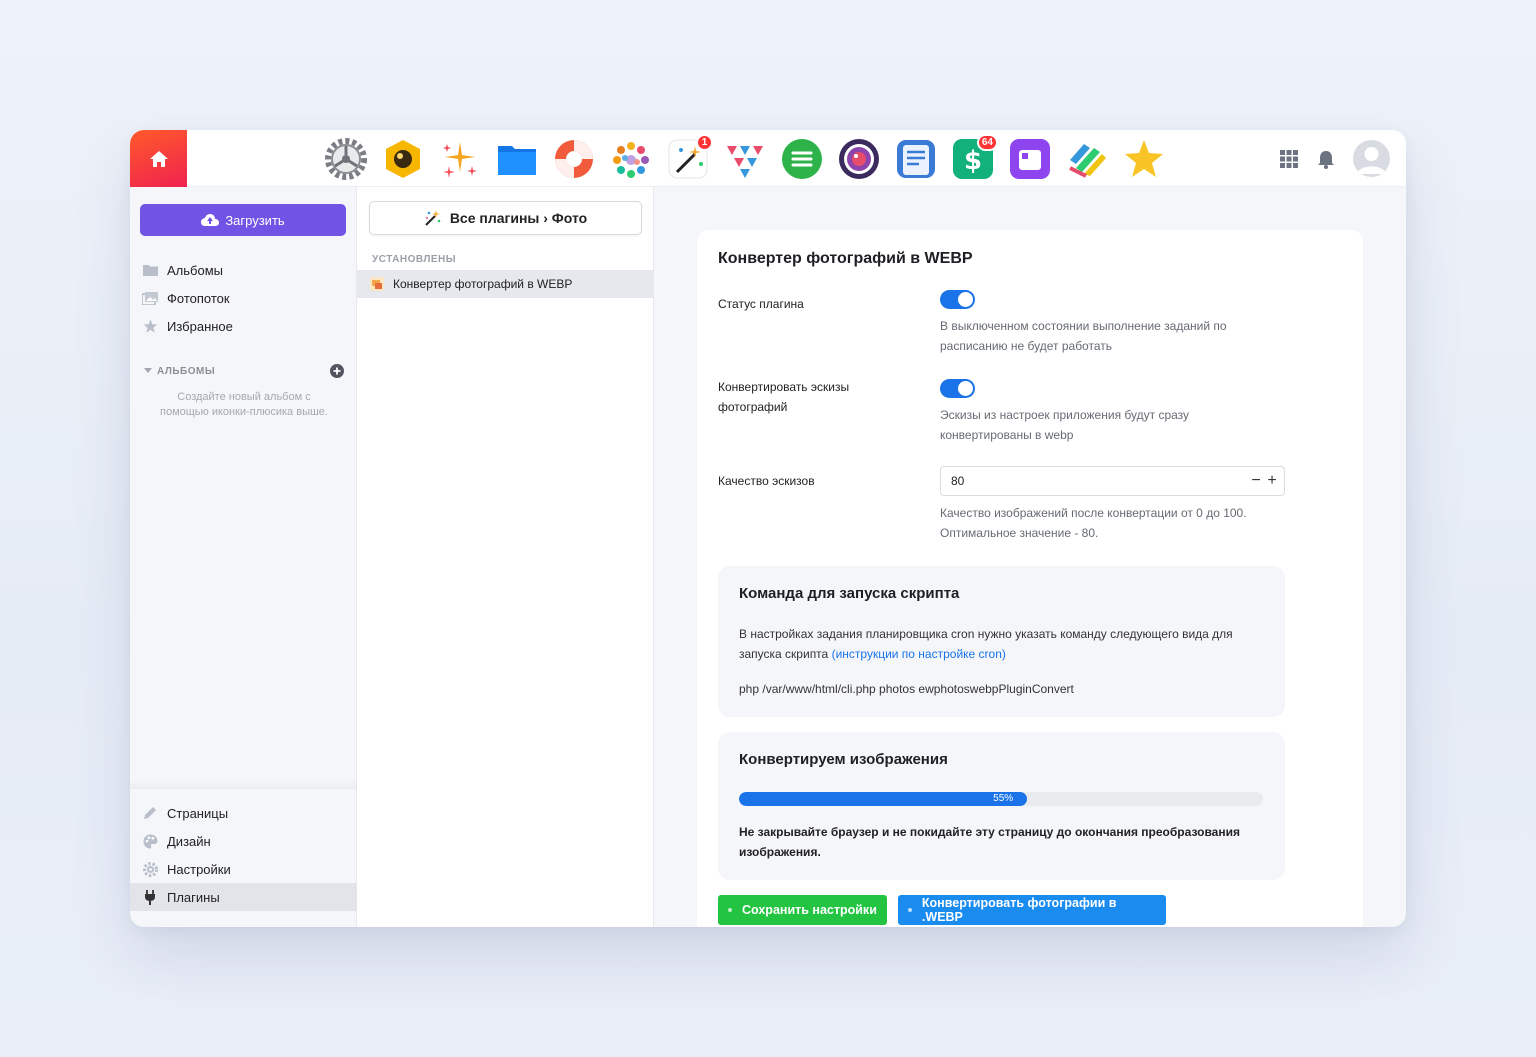 This screenshot has width=1536, height=1057. Describe the element at coordinates (849, 593) in the screenshot. I see `cron-title: Команда для запуска скрипта` at that location.